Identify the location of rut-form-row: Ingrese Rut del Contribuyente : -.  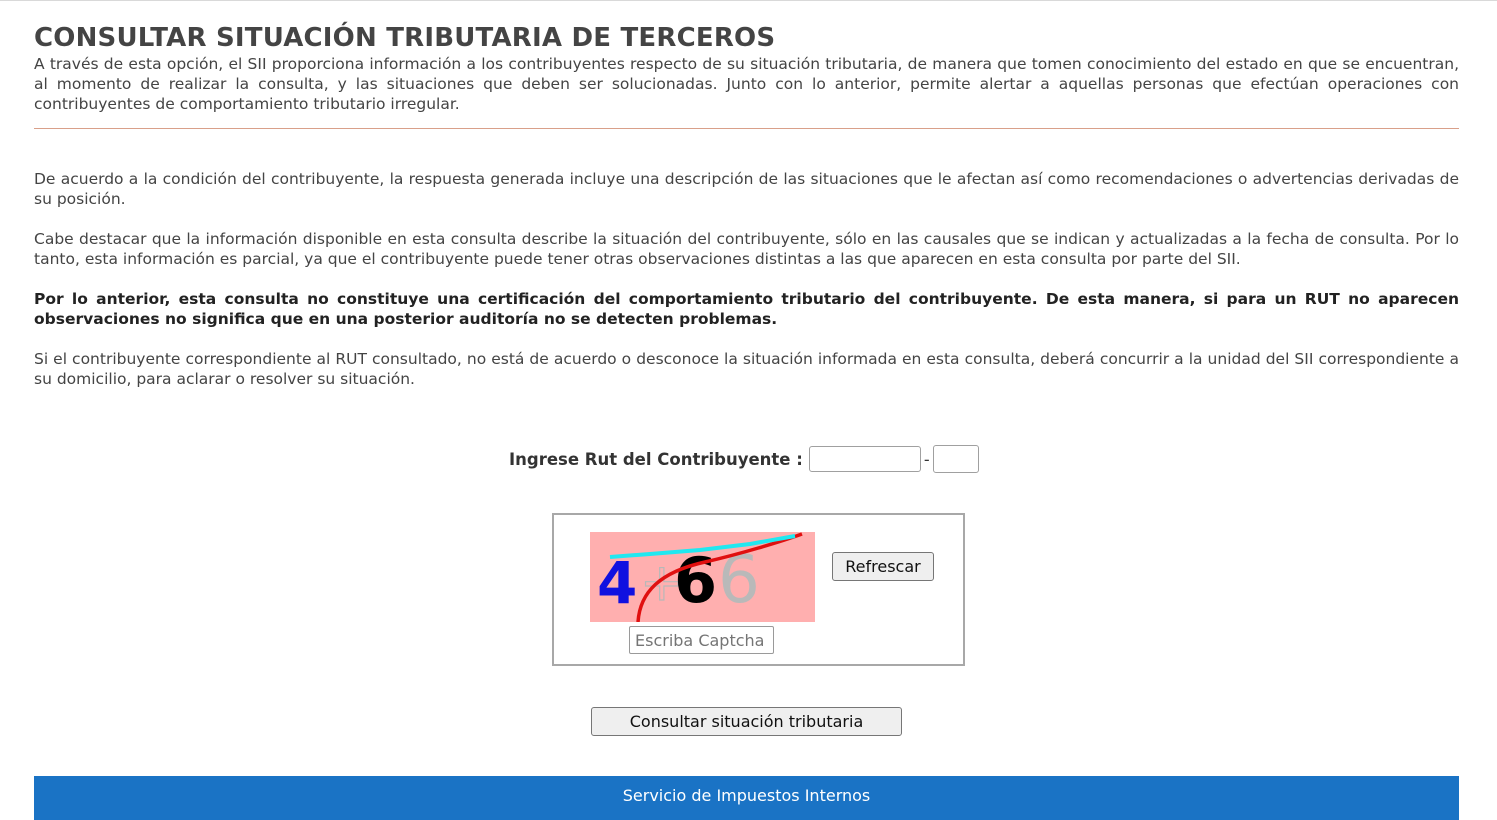
(744, 459).